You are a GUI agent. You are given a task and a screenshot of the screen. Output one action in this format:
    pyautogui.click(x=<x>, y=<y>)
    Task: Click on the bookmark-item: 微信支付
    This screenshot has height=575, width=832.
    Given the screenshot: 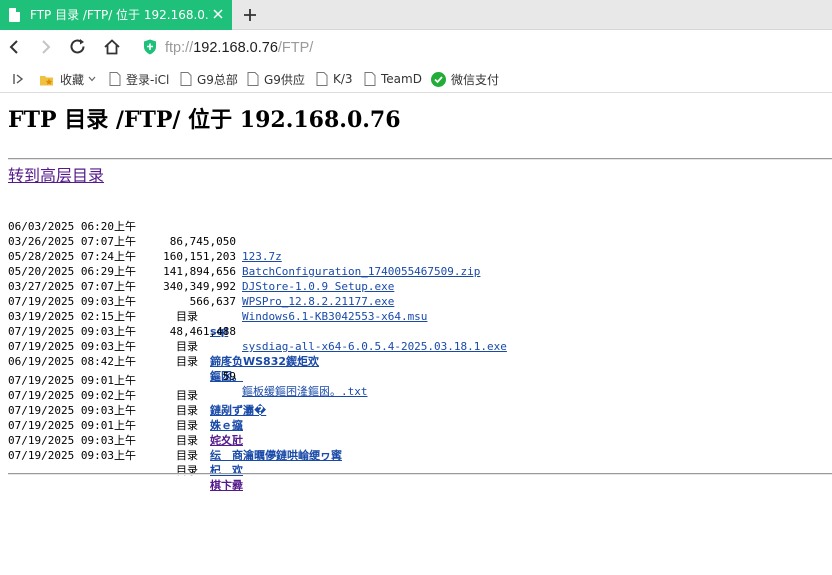 What is the action you would take?
    pyautogui.click(x=465, y=79)
    